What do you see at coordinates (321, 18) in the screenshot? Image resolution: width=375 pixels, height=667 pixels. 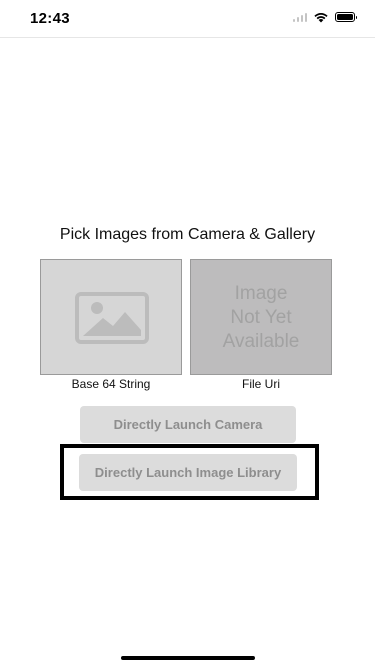 I see `wifi-icon` at bounding box center [321, 18].